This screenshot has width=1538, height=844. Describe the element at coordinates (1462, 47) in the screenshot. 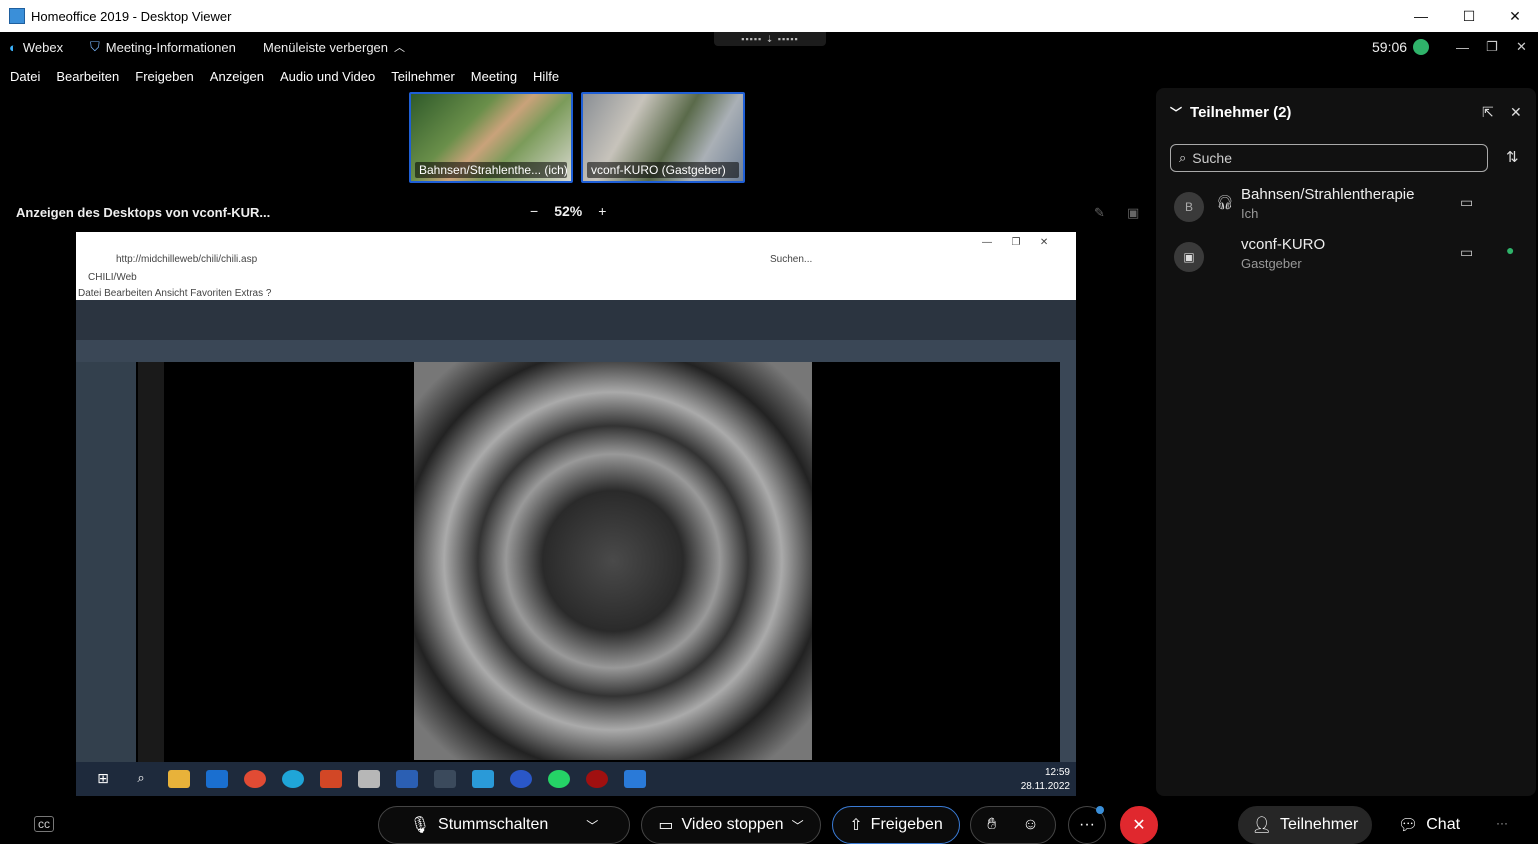

I see `webex-minimize-icon: —` at that location.